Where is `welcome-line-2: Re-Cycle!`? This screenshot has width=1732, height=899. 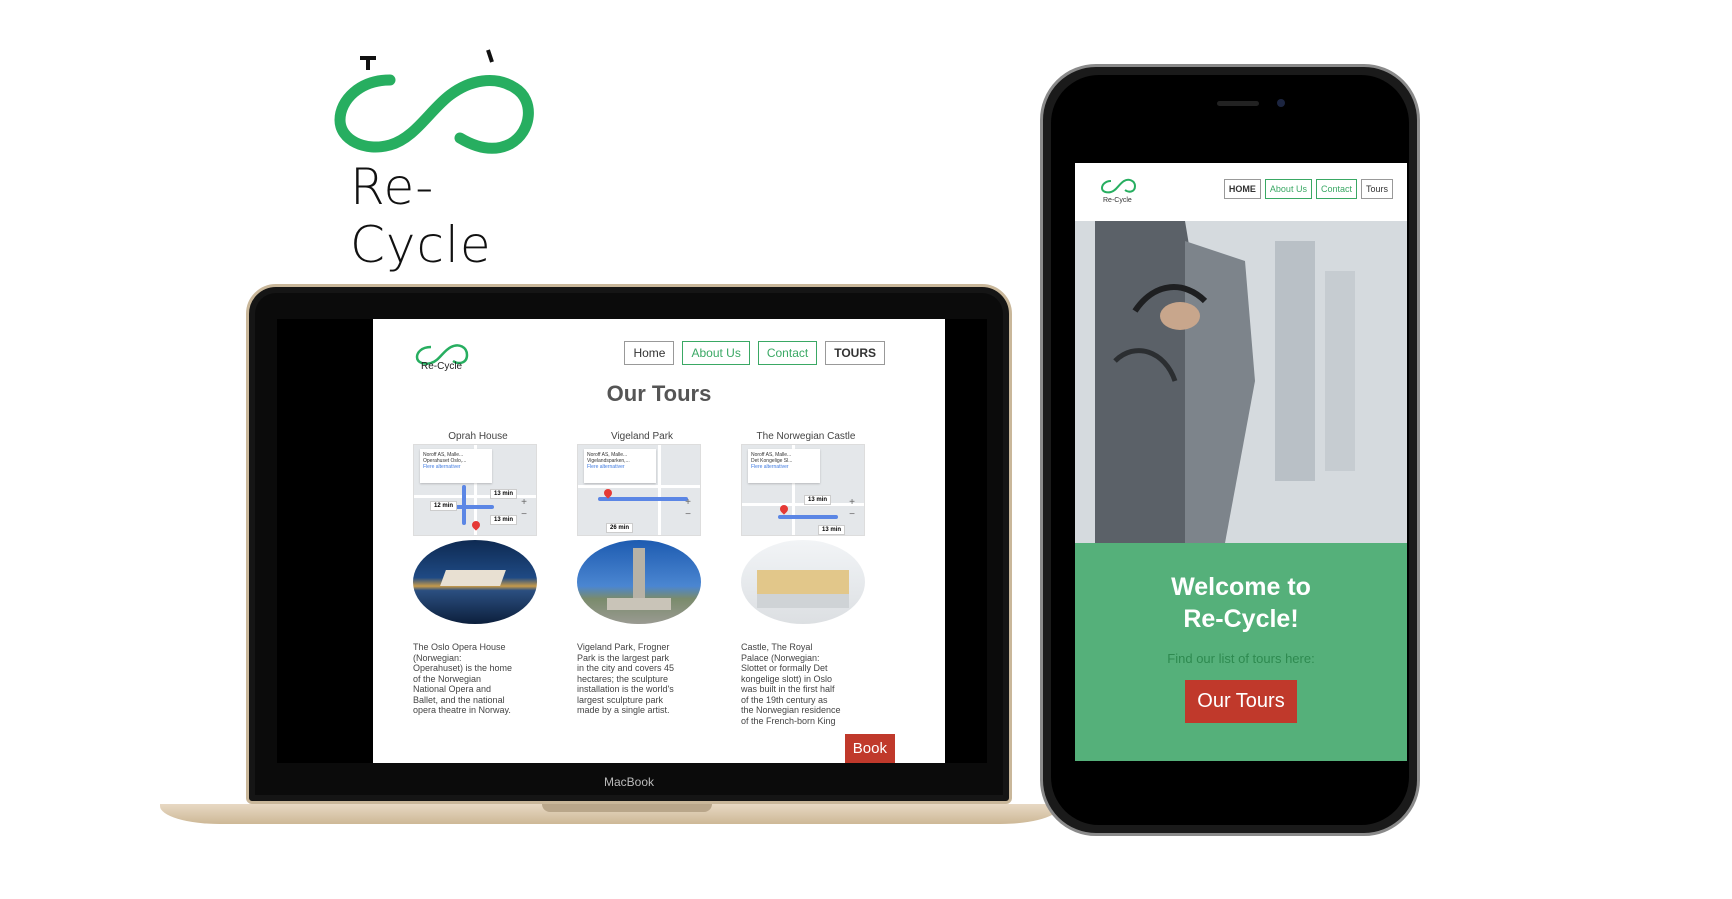
welcome-line-2: Re-Cycle! is located at coordinates (1241, 619).